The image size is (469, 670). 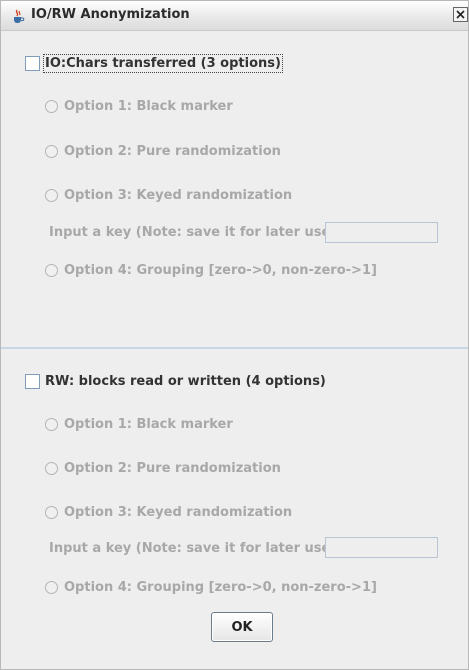 I want to click on io-option-3: Option 3: Keyed randomization, so click(x=168, y=195).